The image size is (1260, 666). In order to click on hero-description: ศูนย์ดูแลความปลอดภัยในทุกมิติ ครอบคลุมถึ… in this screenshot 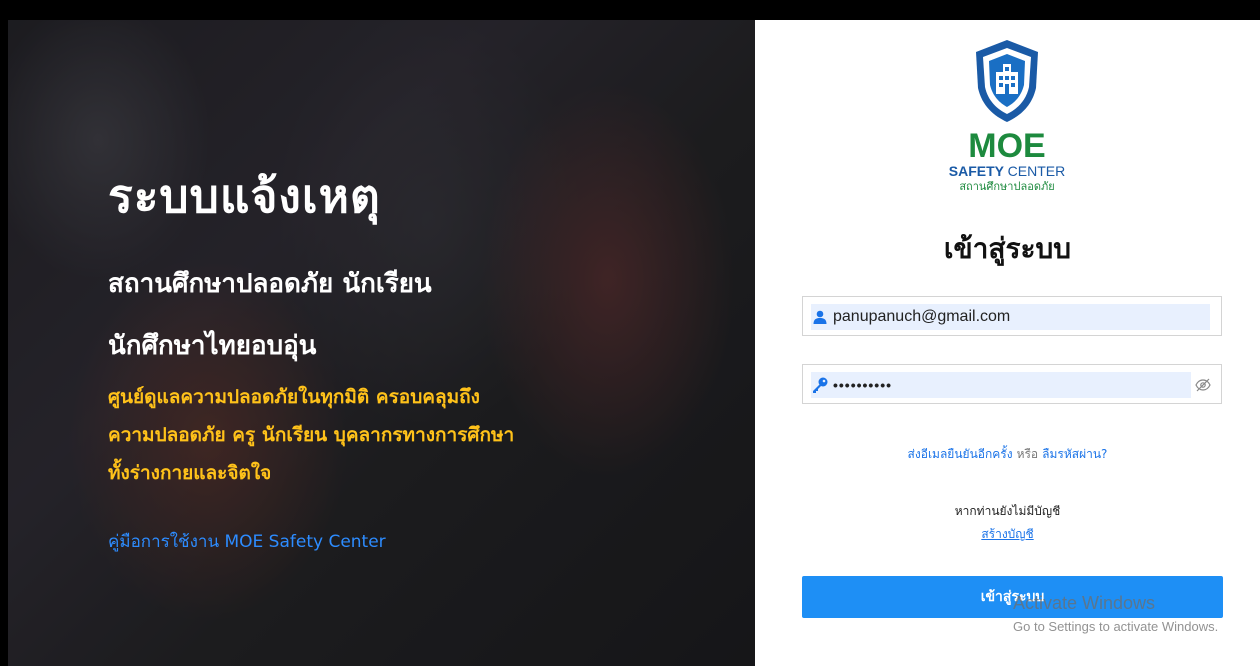, I will do `click(311, 435)`.